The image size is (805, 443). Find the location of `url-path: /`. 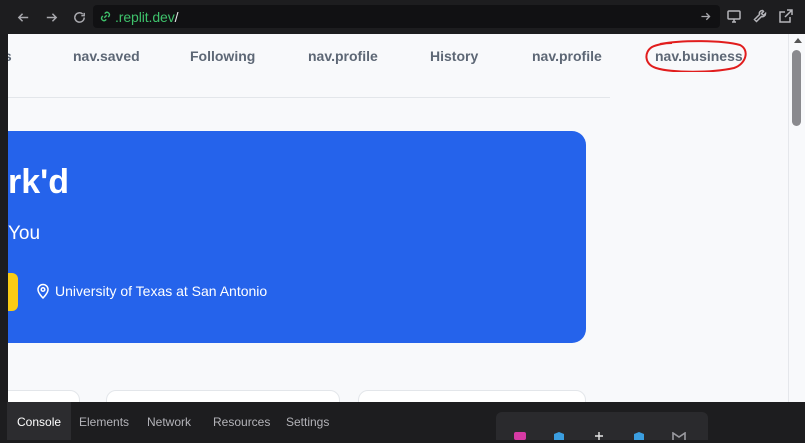

url-path: / is located at coordinates (176, 16).